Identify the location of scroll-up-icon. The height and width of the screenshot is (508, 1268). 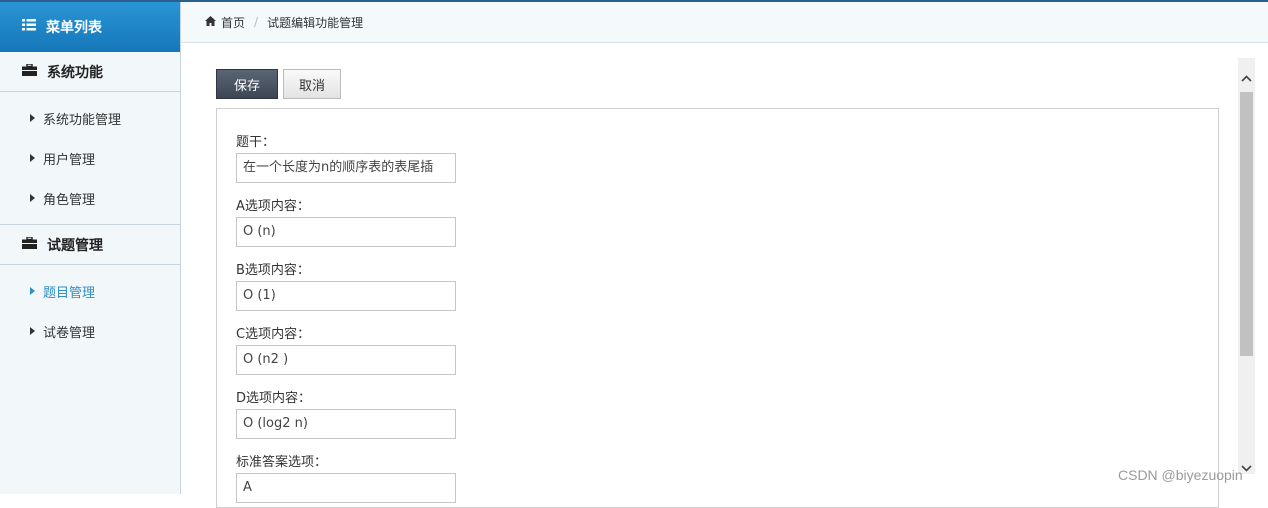
(1246, 78).